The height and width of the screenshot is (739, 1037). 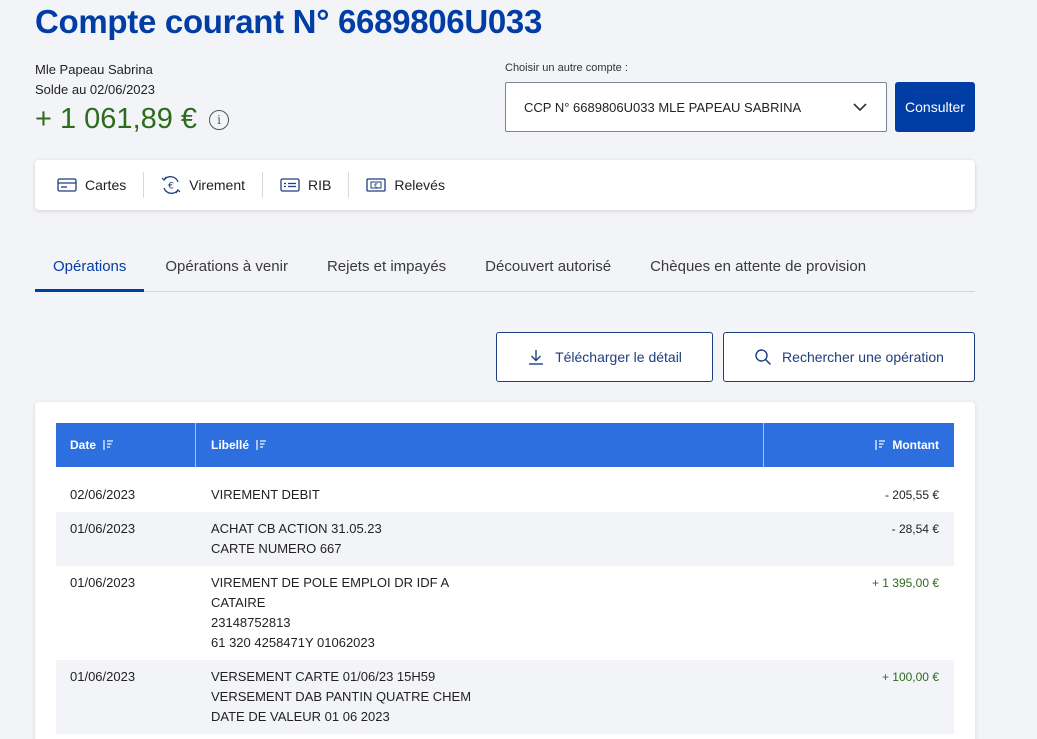 I want to click on account-select-value: CCP N° 6689806U033 MLE PAPEAU SABRINA, so click(x=663, y=107).